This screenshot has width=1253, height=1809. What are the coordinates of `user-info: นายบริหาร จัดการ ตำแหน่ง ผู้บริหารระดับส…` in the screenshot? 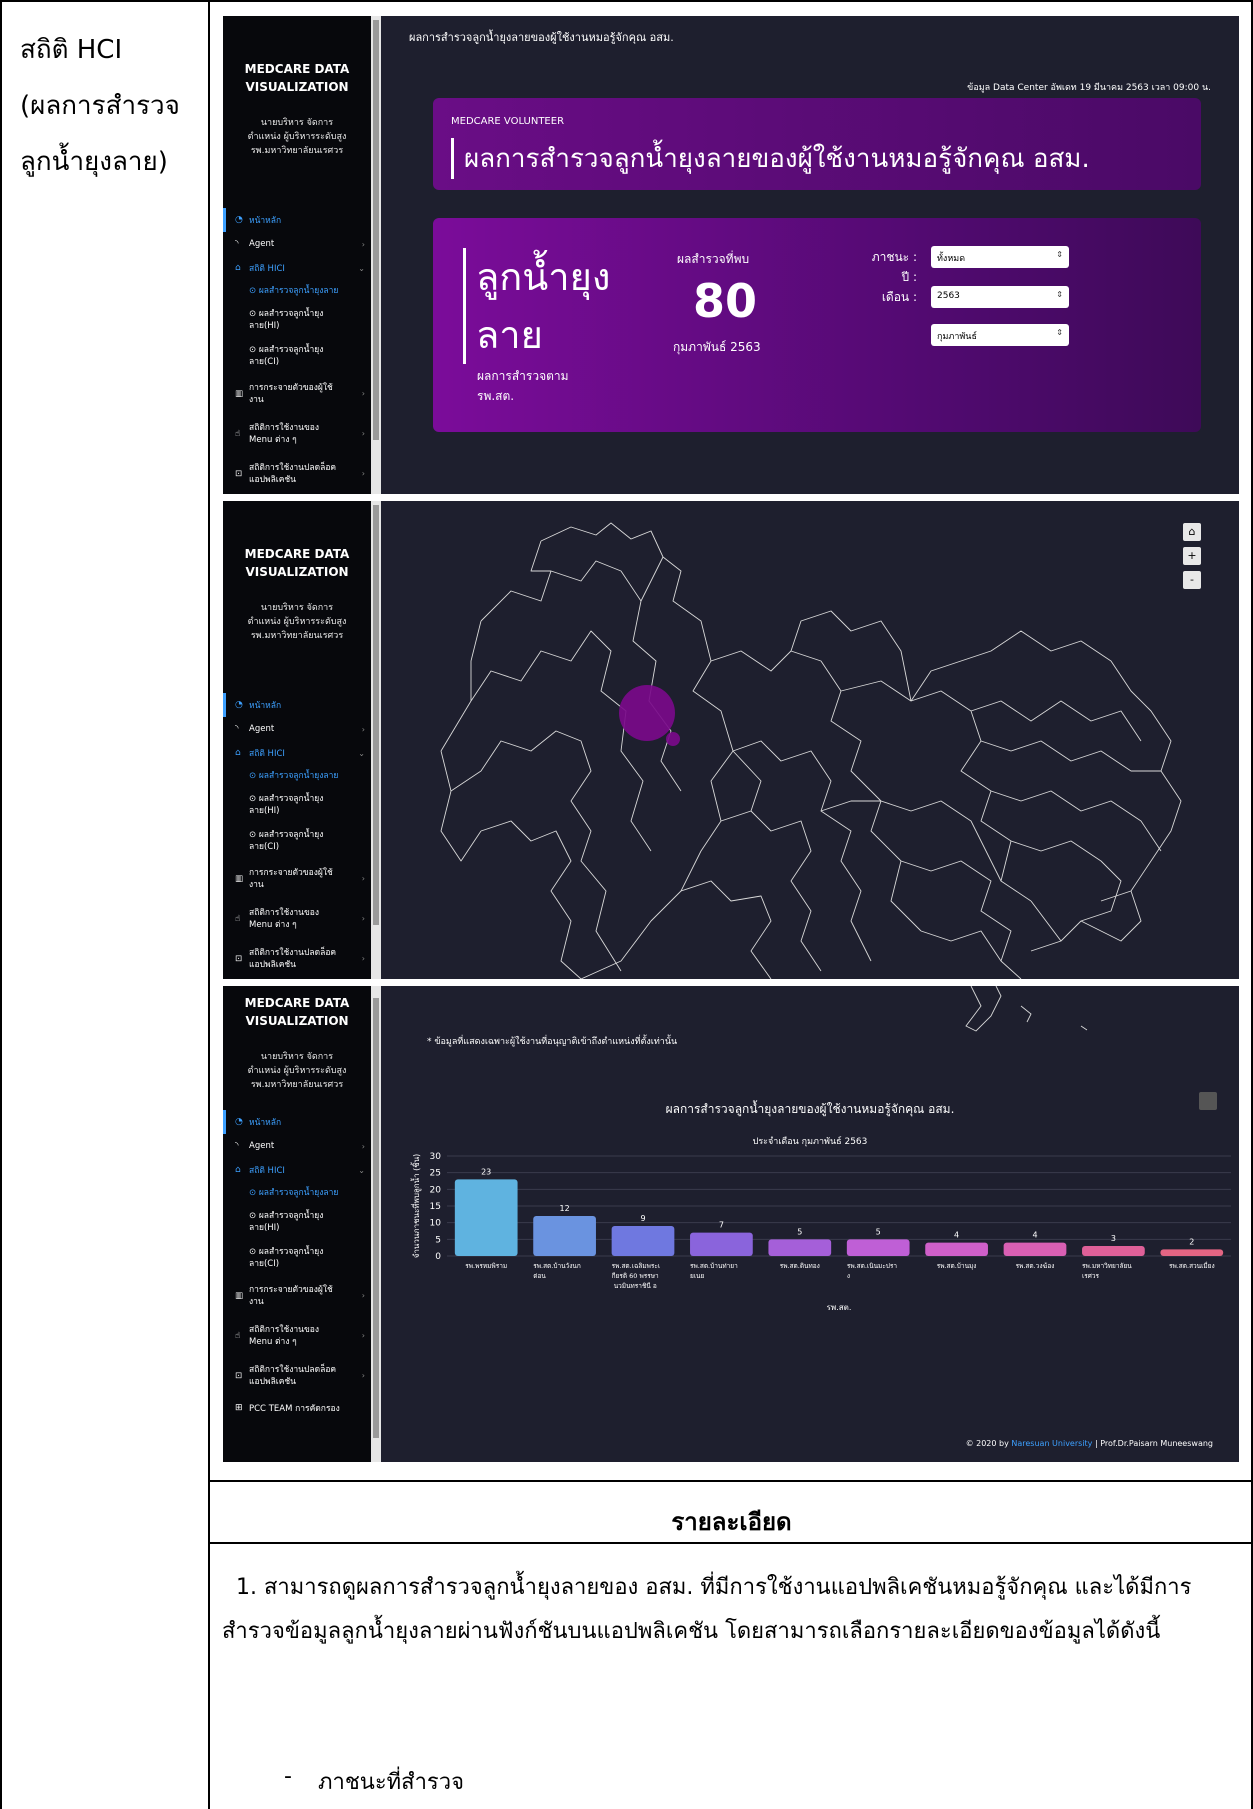 It's located at (297, 622).